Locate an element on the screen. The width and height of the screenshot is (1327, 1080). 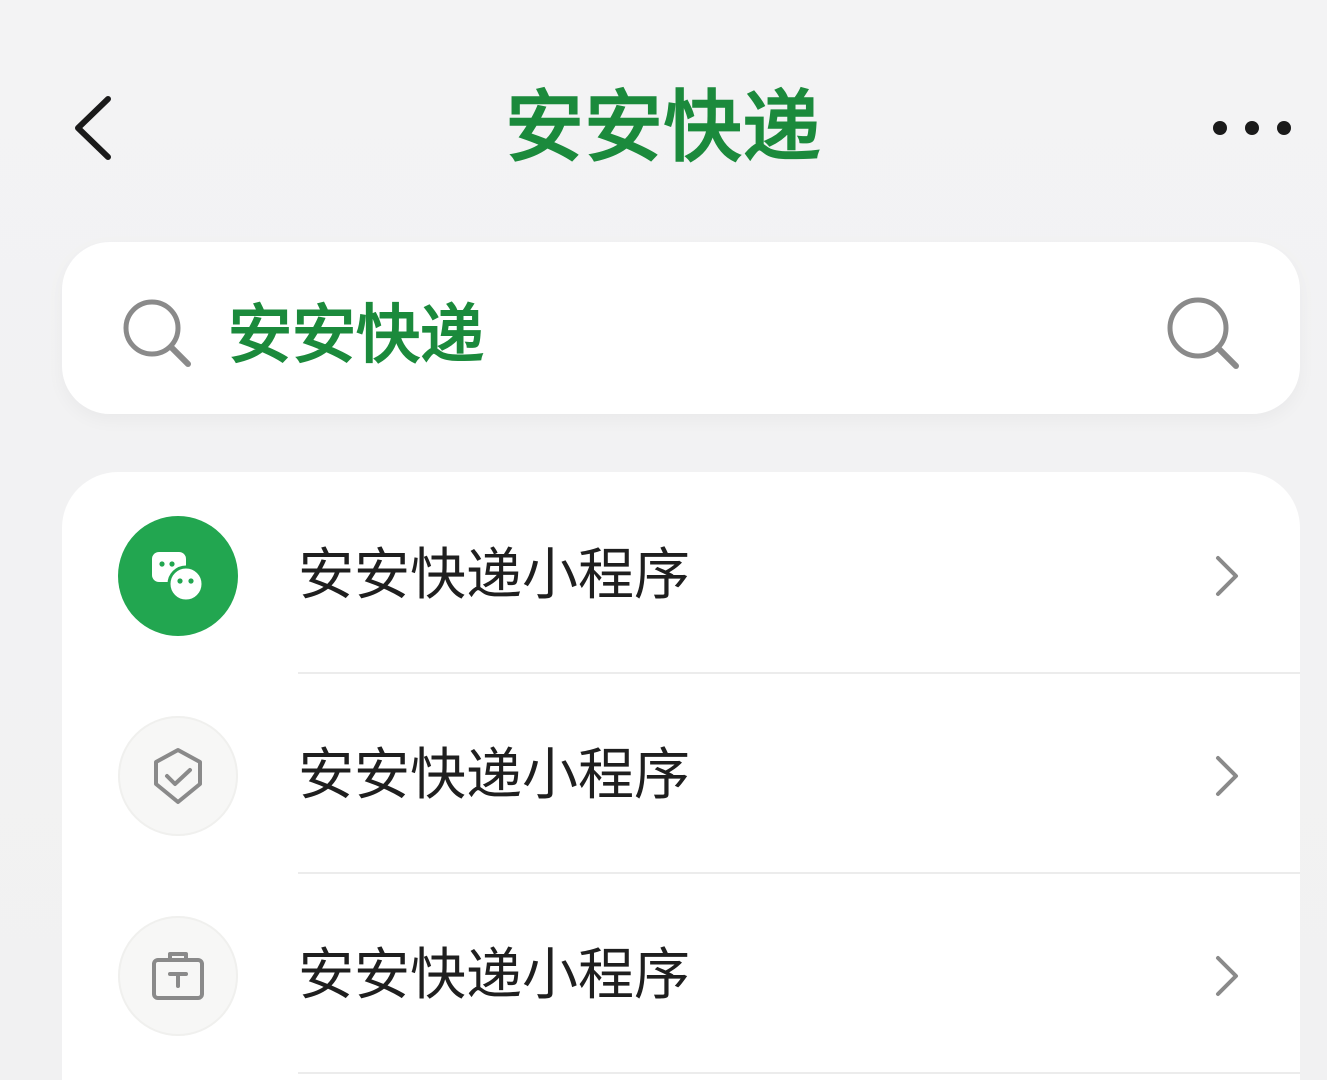
briefcase-icon is located at coordinates (178, 976).